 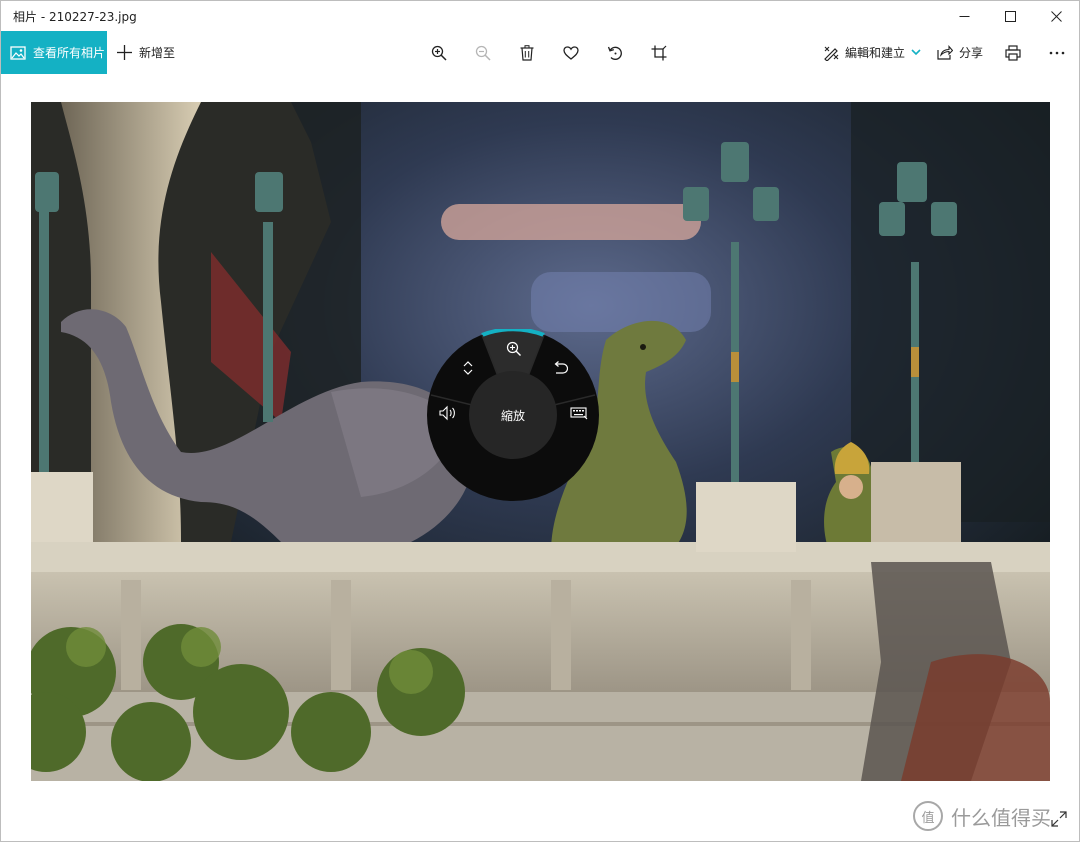 What do you see at coordinates (18, 52) in the screenshot?
I see `photo-icon` at bounding box center [18, 52].